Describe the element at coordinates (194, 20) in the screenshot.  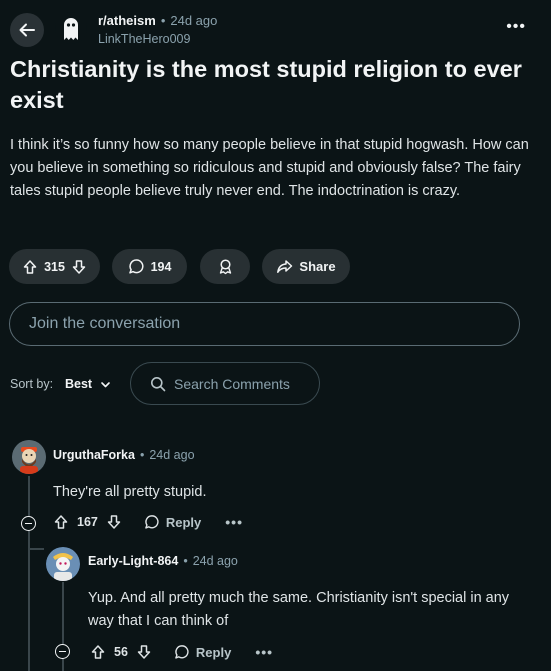
I see `post-age: 24d ago` at that location.